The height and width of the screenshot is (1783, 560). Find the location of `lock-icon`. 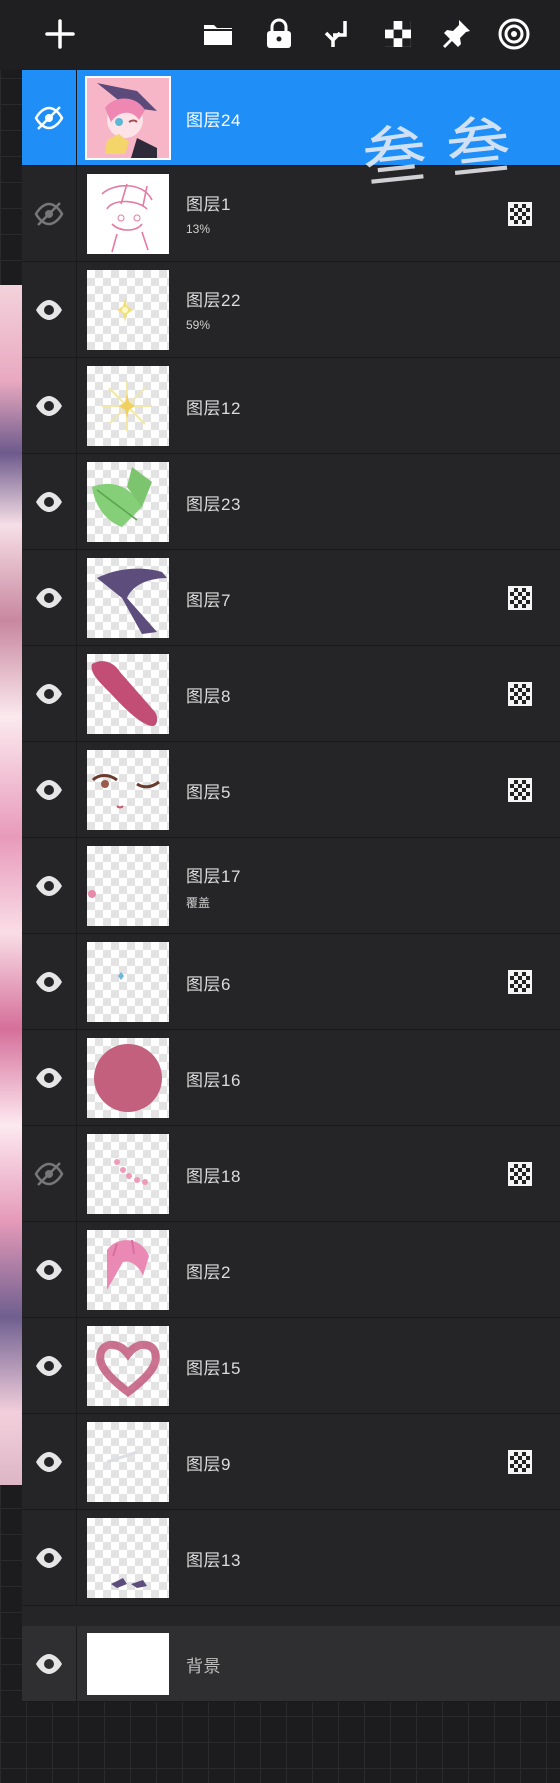

lock-icon is located at coordinates (279, 34).